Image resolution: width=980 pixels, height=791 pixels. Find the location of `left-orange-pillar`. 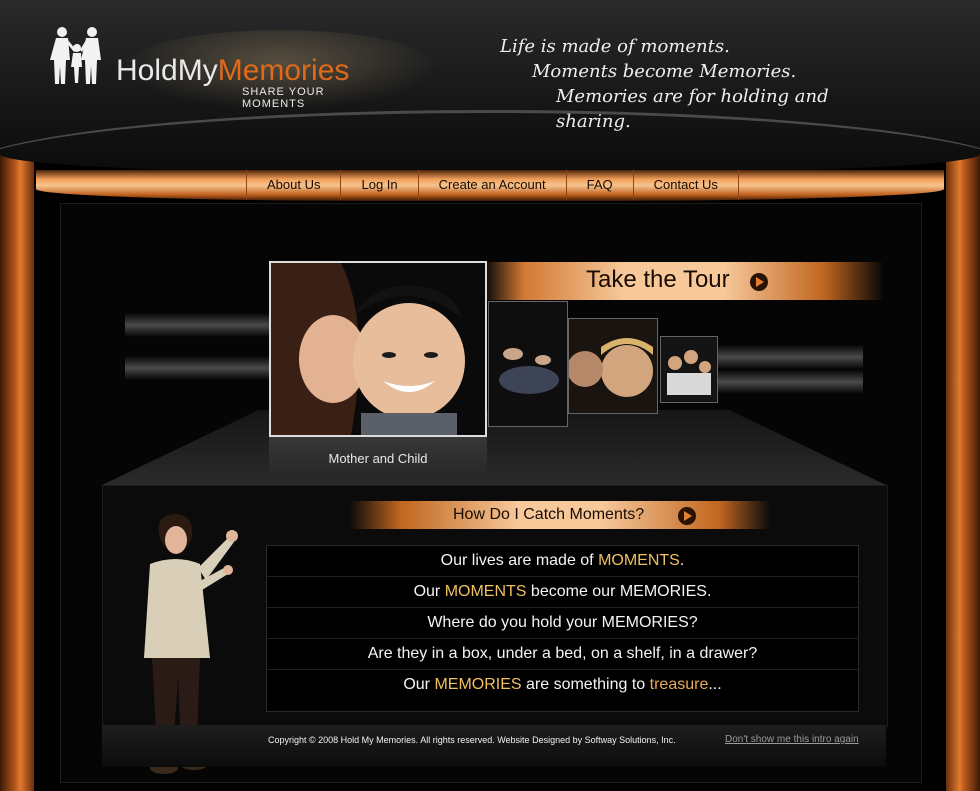

left-orange-pillar is located at coordinates (17, 470).